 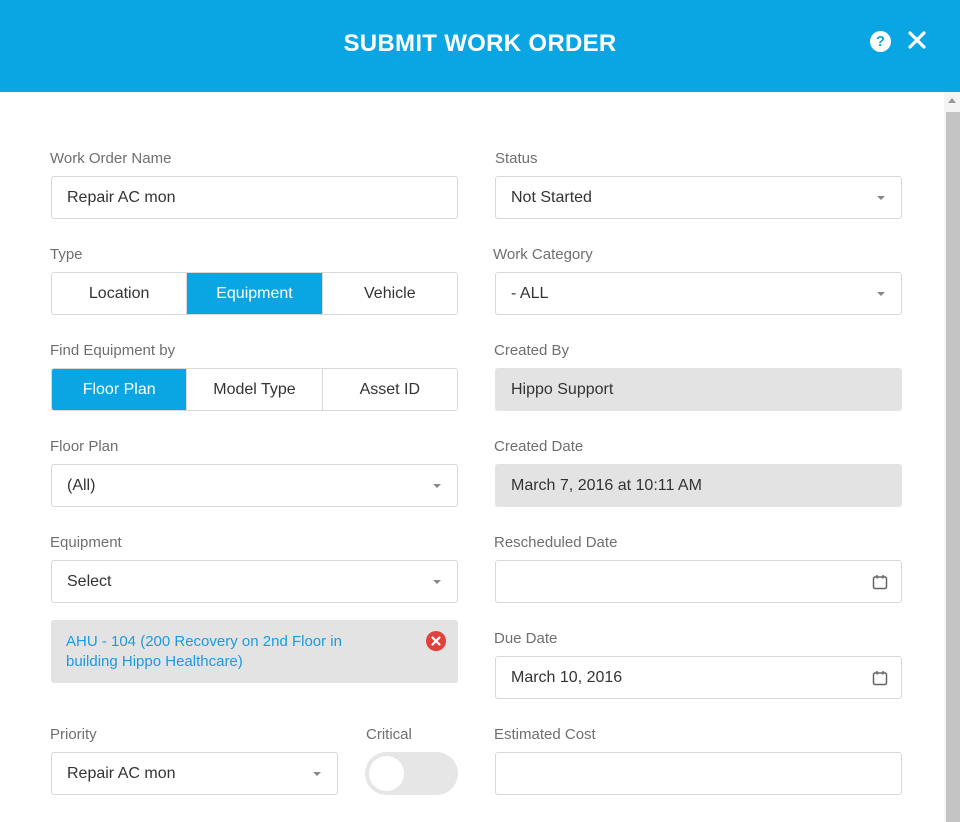 I want to click on find-equipment-segmented-control: Floor Plan Model Type Asset ID, so click(x=254, y=389).